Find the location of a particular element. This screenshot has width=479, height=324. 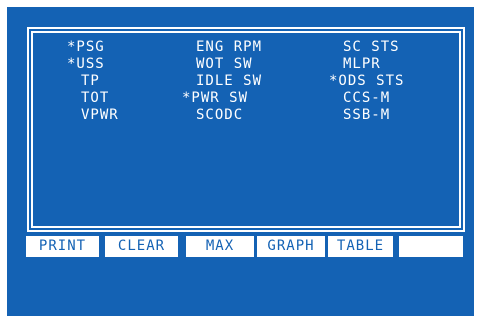

table-button: TABLE is located at coordinates (360, 246).